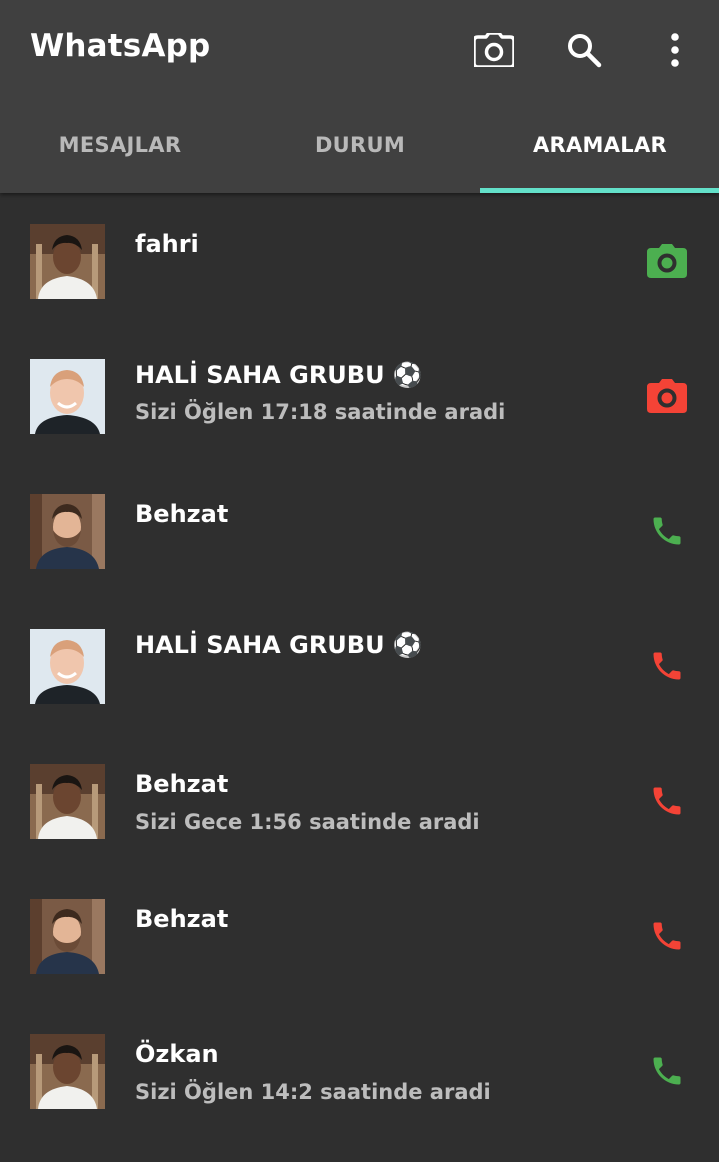  What do you see at coordinates (599, 190) in the screenshot?
I see `active-tab-indicator` at bounding box center [599, 190].